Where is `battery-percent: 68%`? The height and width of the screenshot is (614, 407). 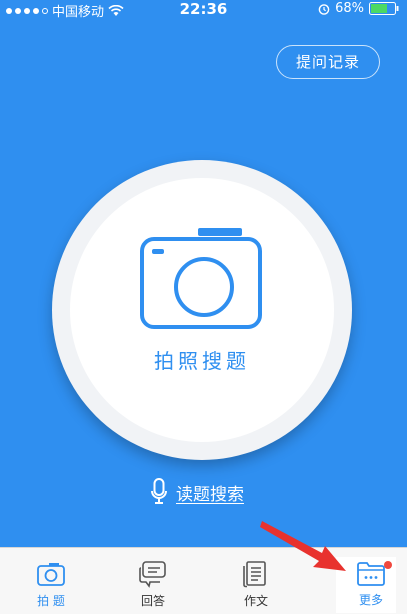
battery-percent: 68% is located at coordinates (349, 8).